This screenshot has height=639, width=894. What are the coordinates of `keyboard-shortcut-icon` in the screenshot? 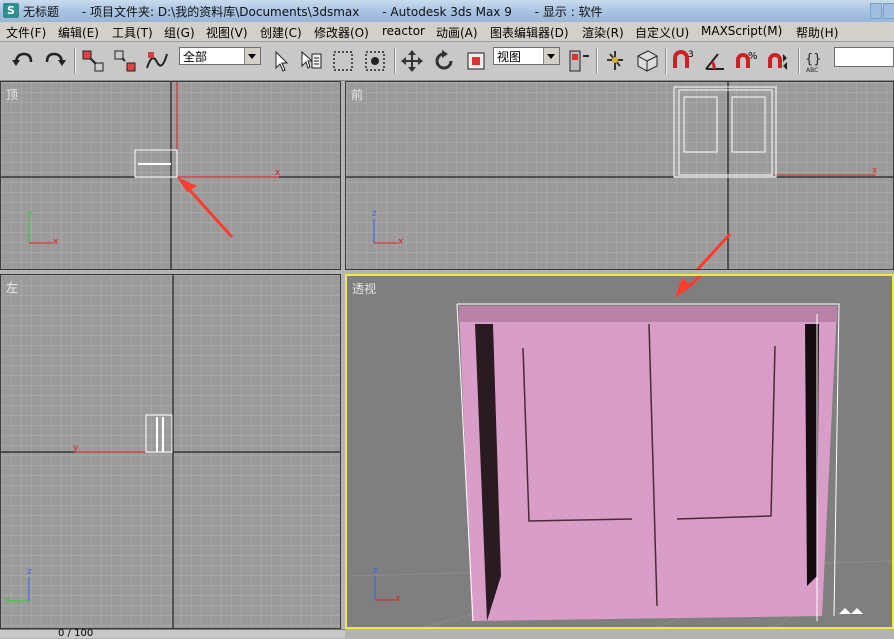 It's located at (647, 61).